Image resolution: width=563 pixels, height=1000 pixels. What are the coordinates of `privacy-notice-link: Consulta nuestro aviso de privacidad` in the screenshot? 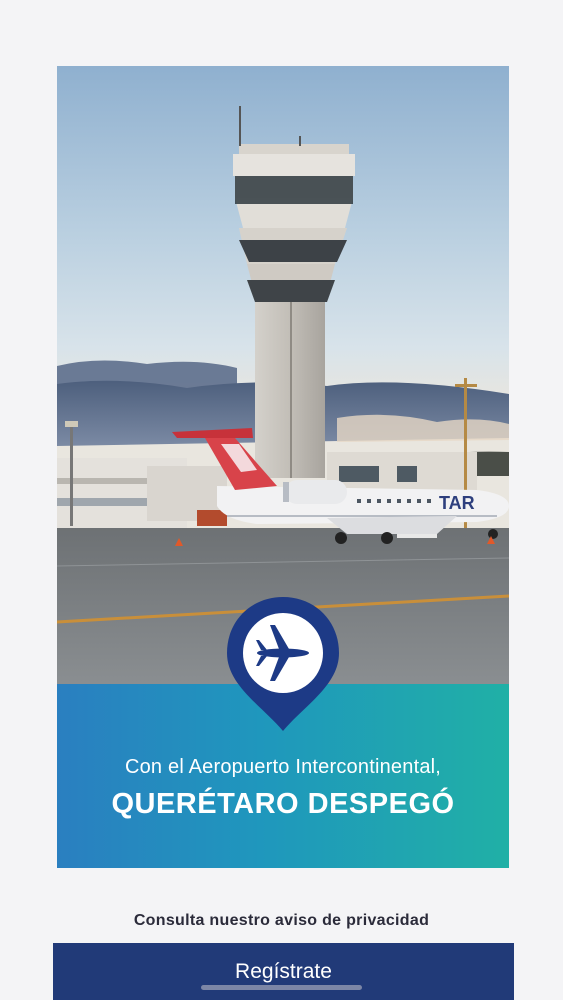 It's located at (281, 921).